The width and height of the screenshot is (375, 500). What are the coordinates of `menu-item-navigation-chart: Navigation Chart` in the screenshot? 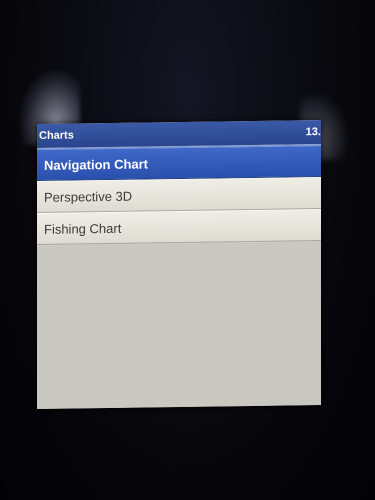 It's located at (179, 163).